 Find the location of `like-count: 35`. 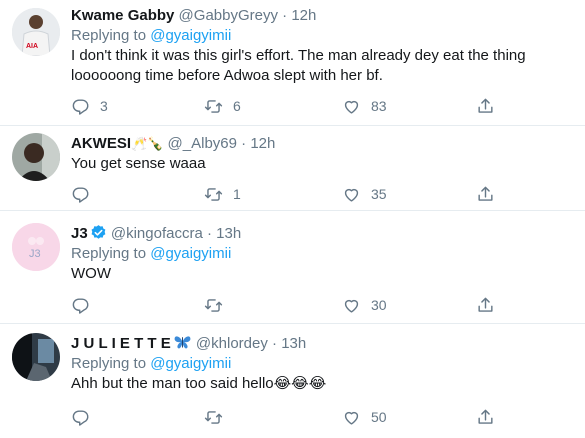

like-count: 35 is located at coordinates (379, 194).